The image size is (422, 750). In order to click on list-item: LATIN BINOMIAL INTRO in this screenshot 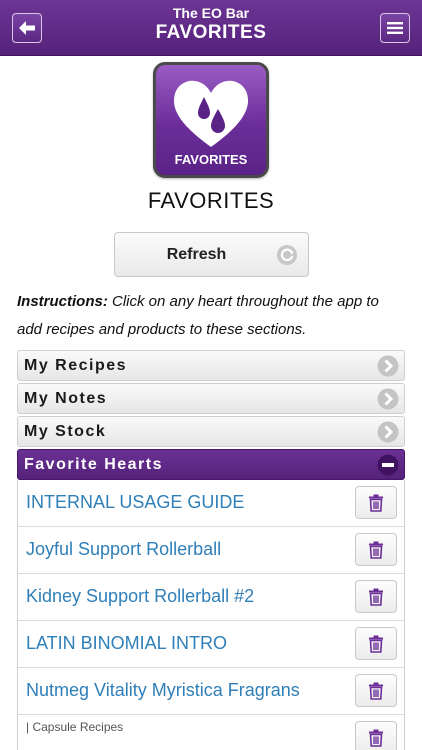, I will do `click(211, 644)`.